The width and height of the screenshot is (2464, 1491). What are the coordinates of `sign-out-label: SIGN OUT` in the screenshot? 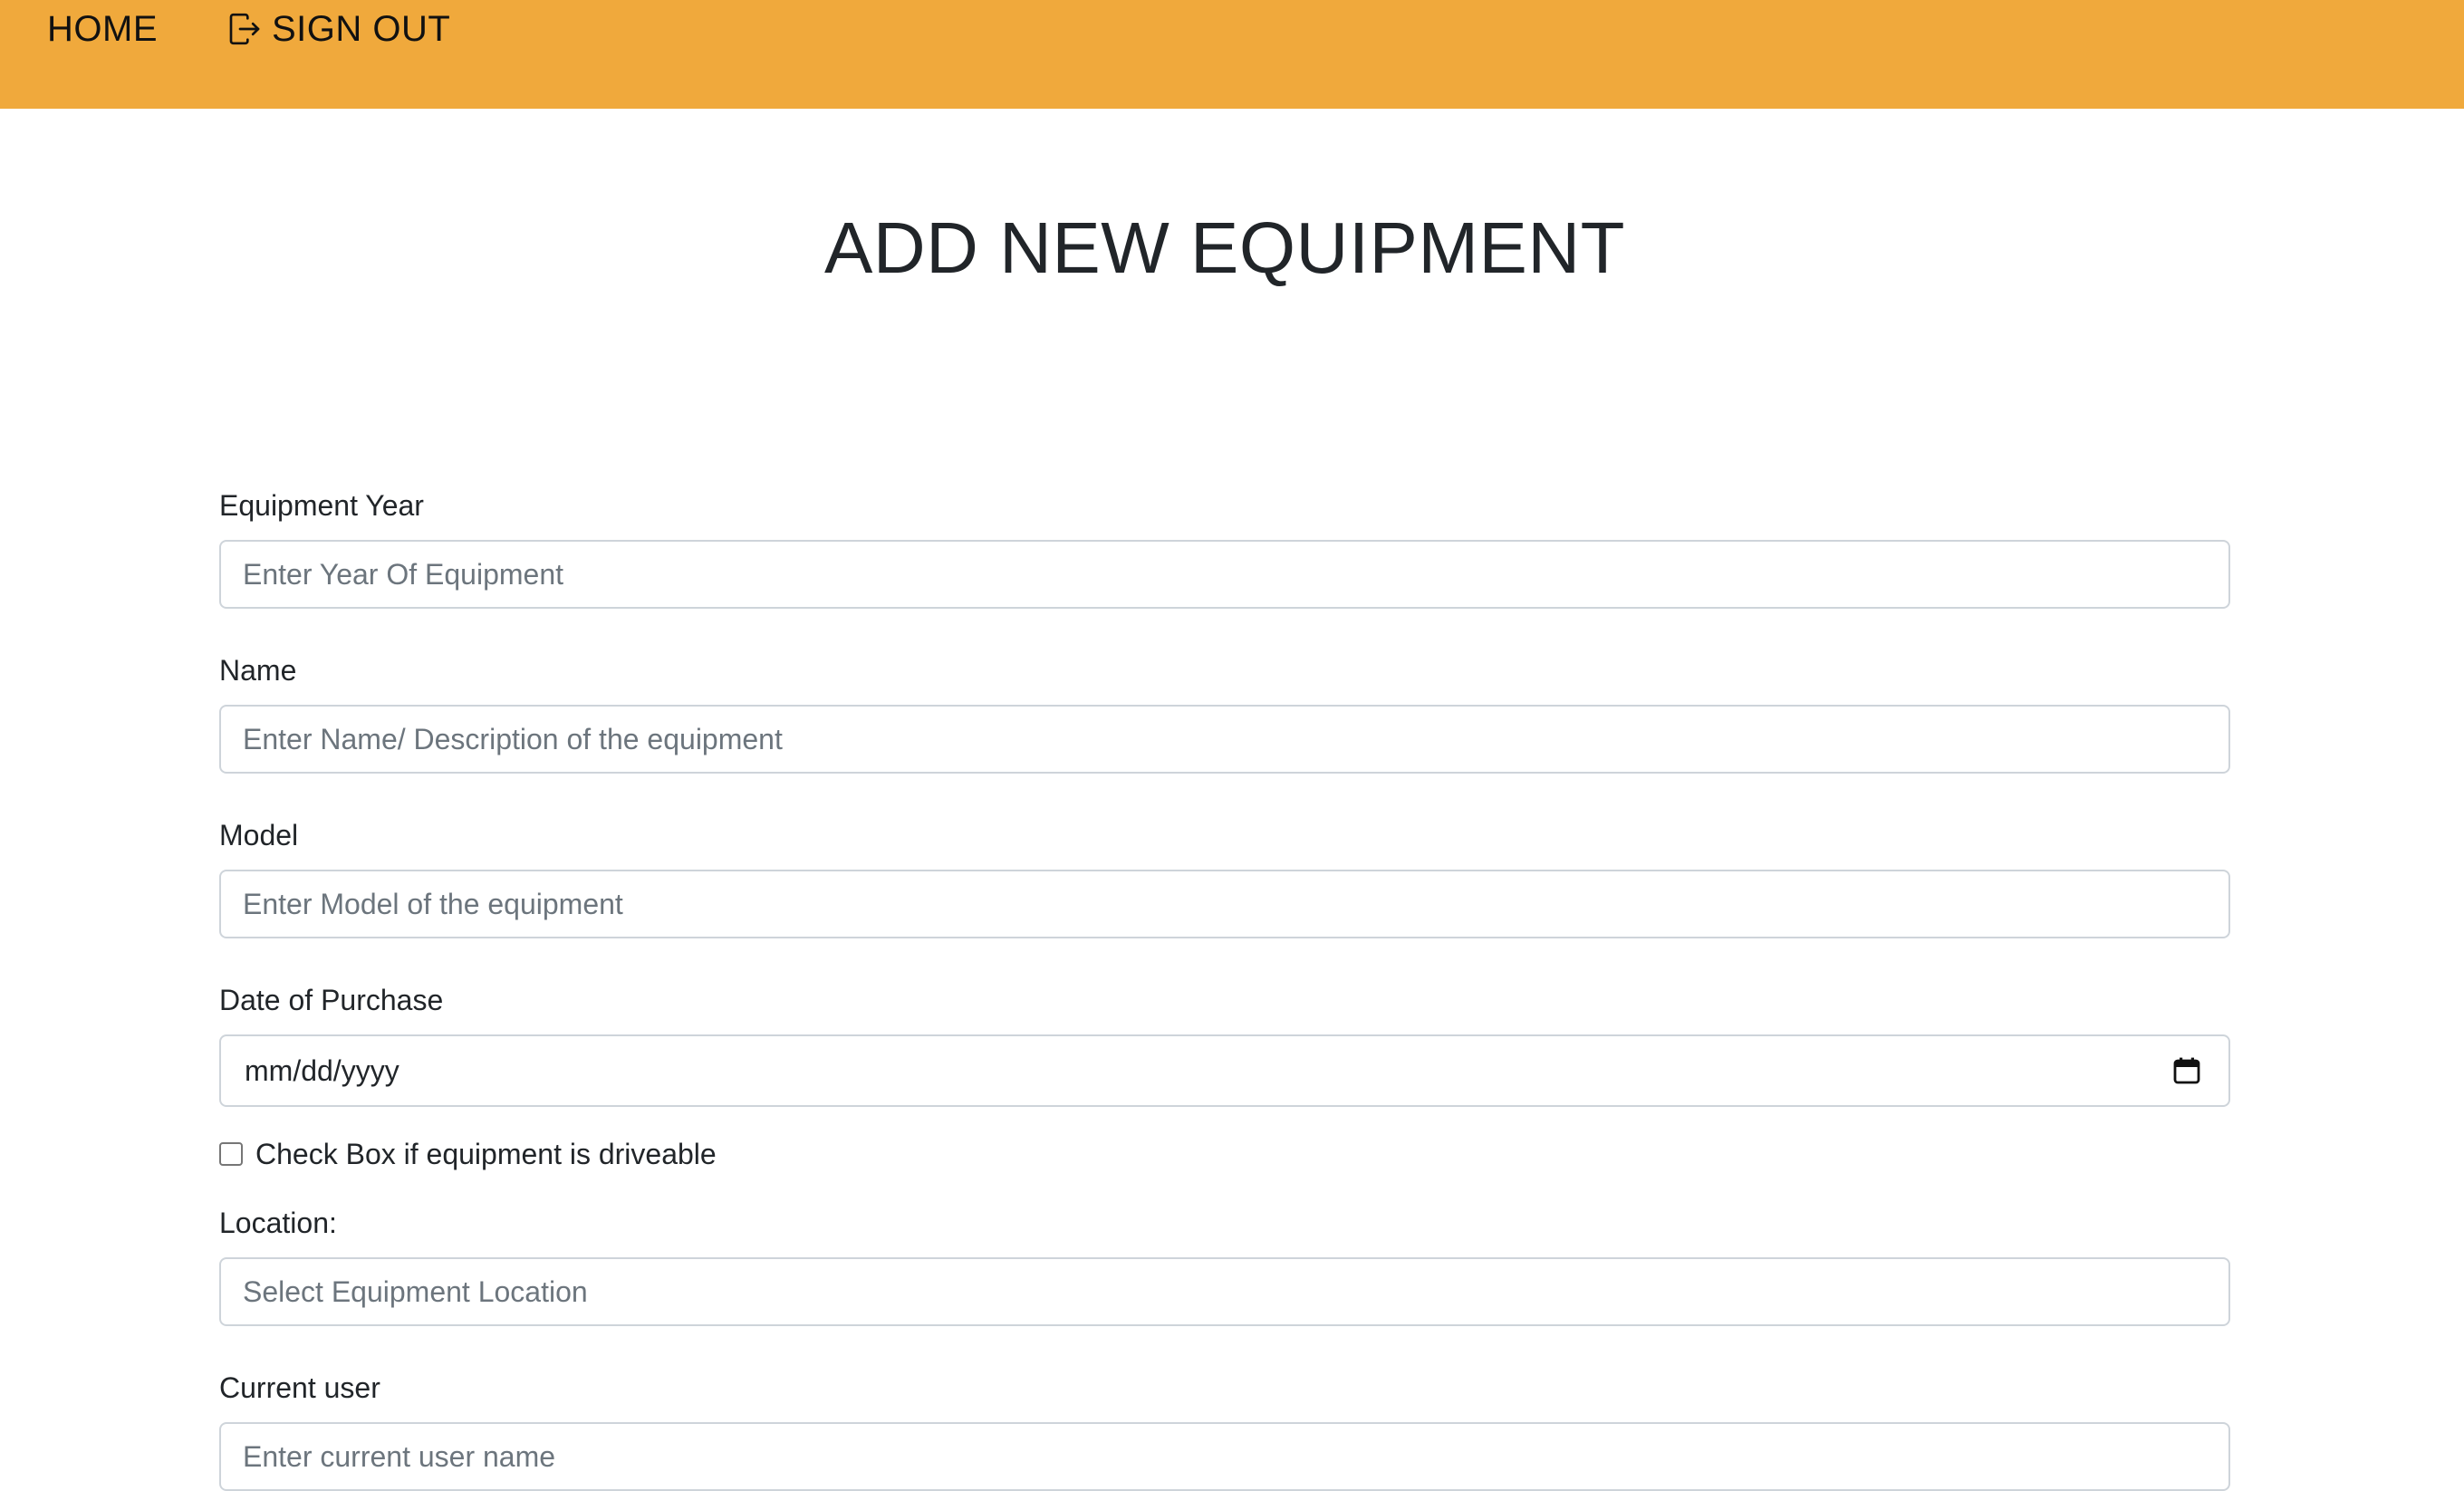 It's located at (361, 28).